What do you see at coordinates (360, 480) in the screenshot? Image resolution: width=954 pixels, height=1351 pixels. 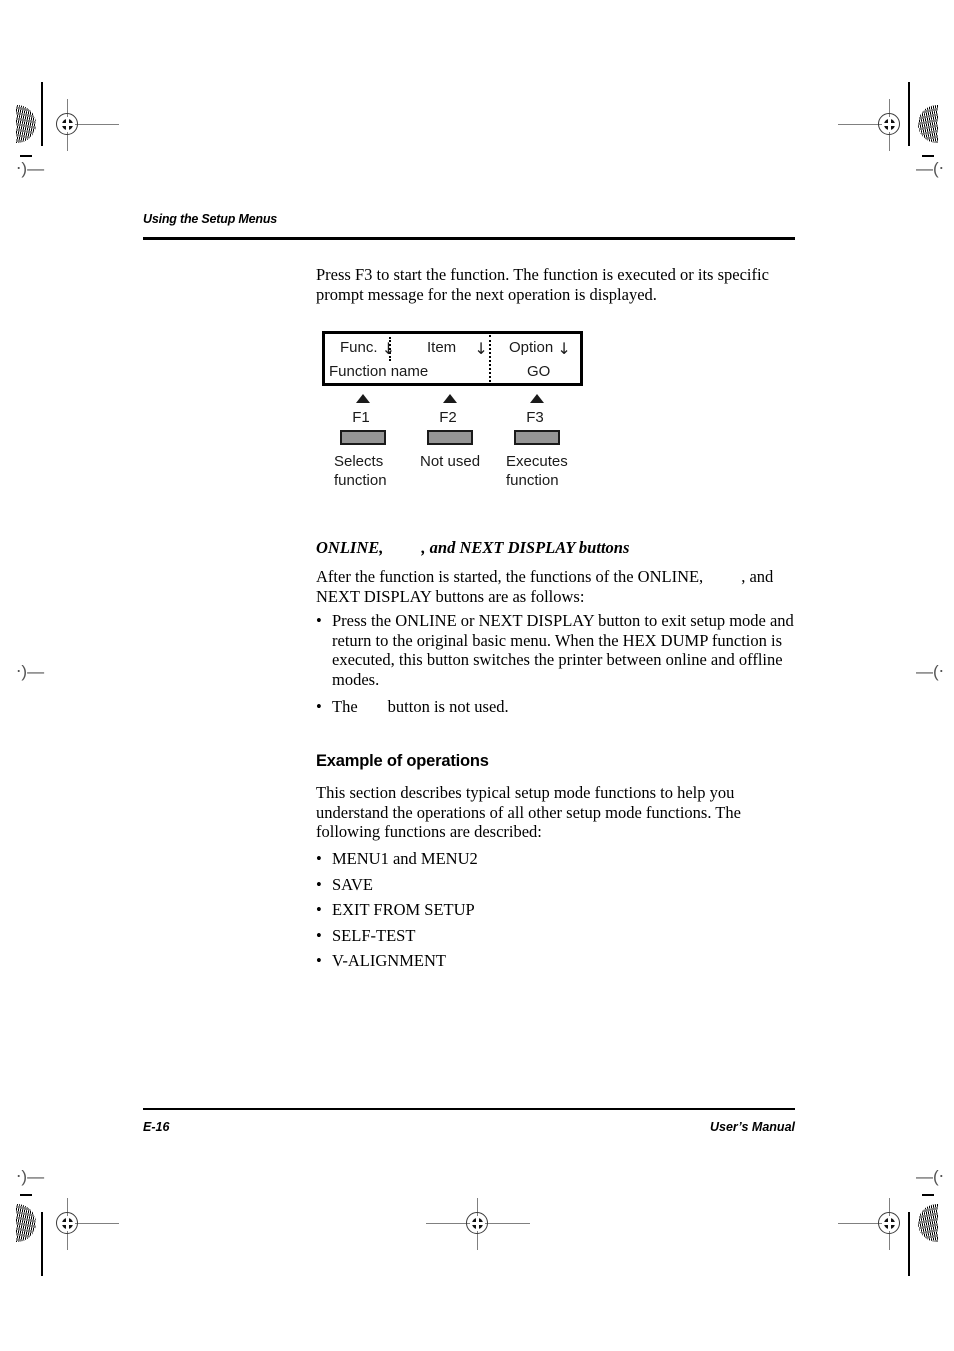 I see `fkey-caption-f1-line2: function` at bounding box center [360, 480].